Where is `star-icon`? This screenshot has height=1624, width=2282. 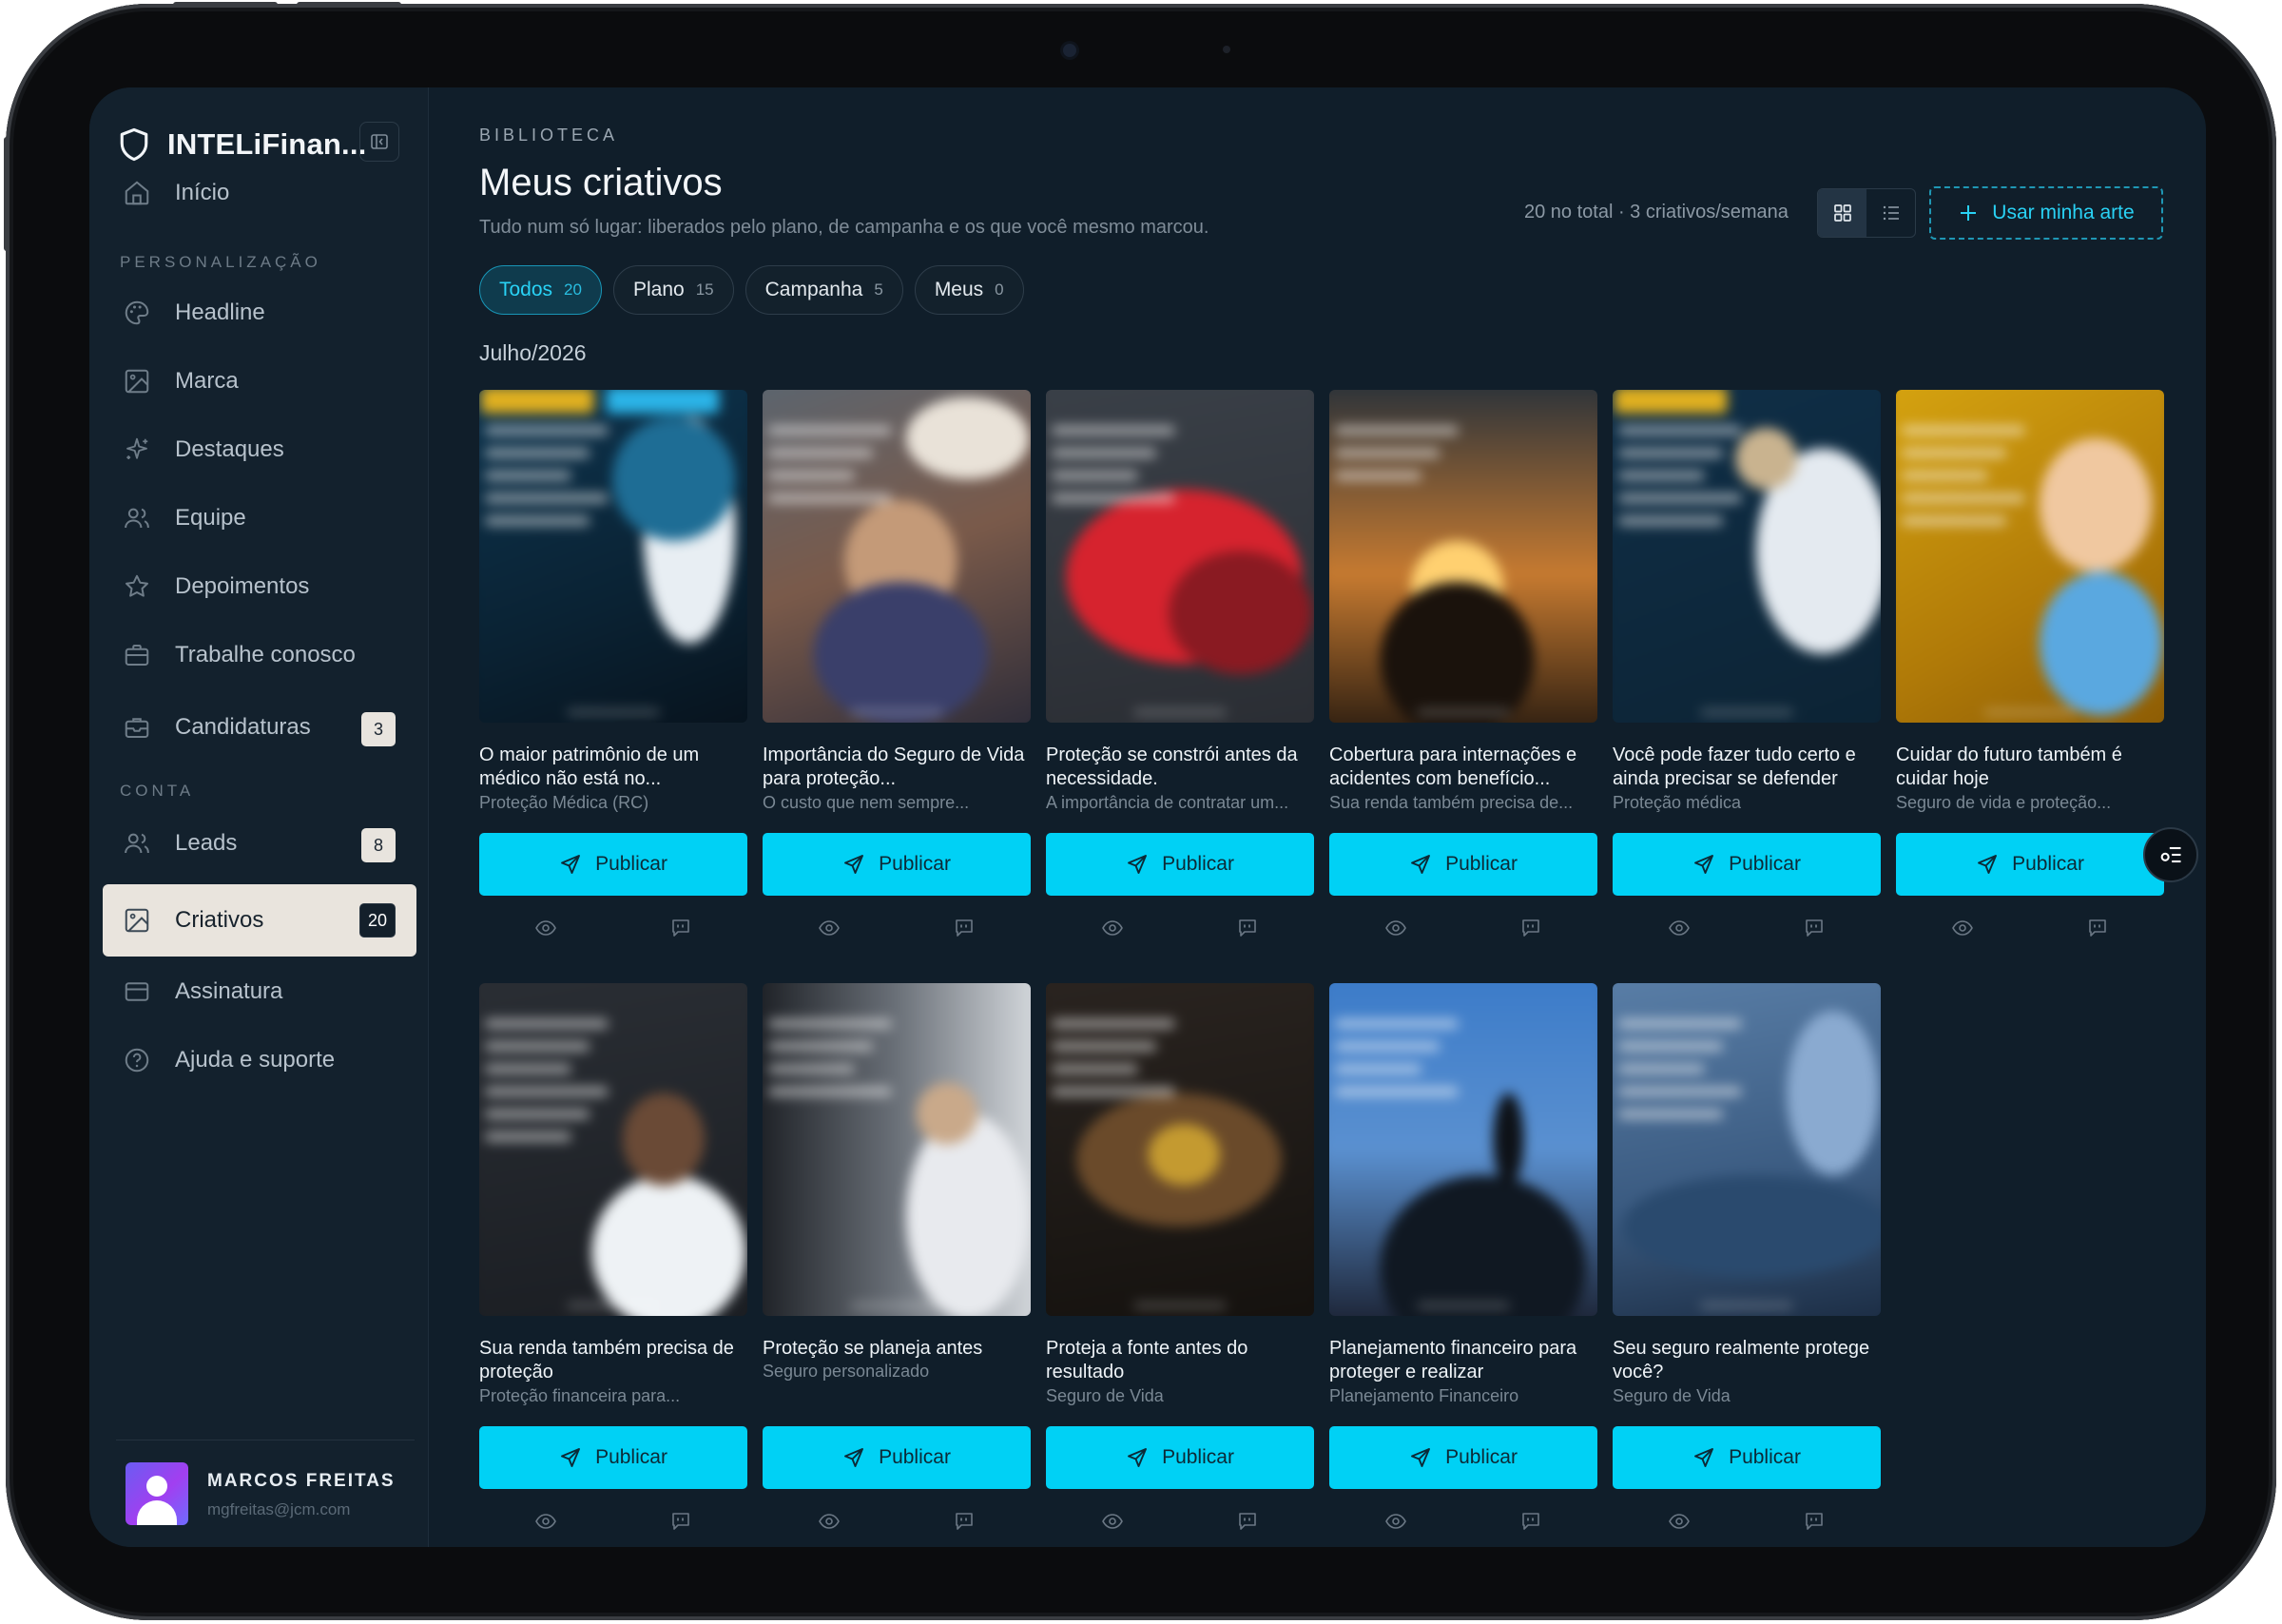
star-icon is located at coordinates (137, 586).